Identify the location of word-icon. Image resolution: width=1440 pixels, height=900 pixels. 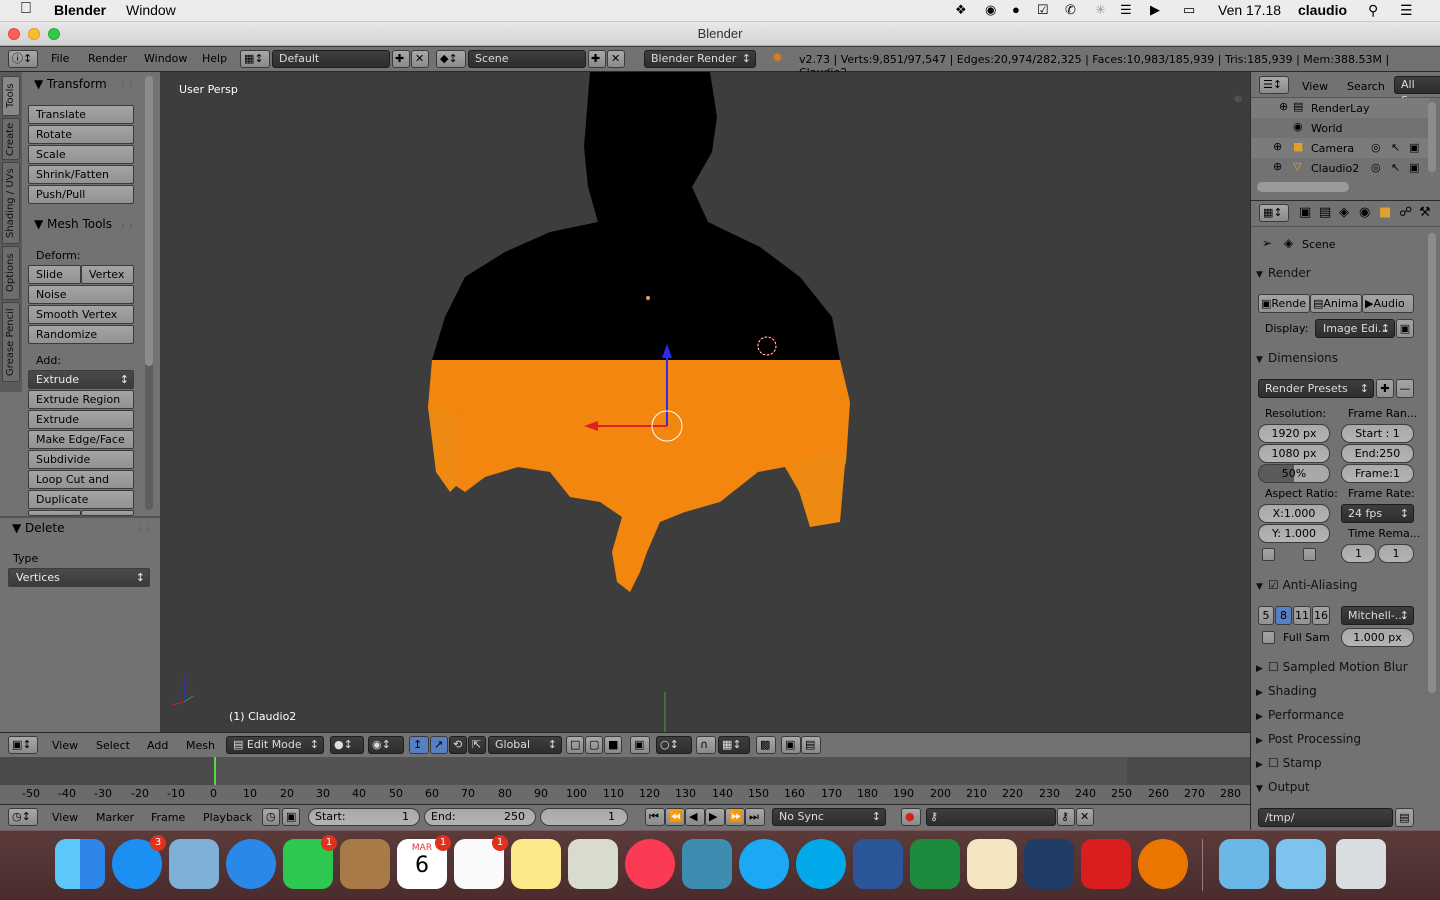
(878, 864).